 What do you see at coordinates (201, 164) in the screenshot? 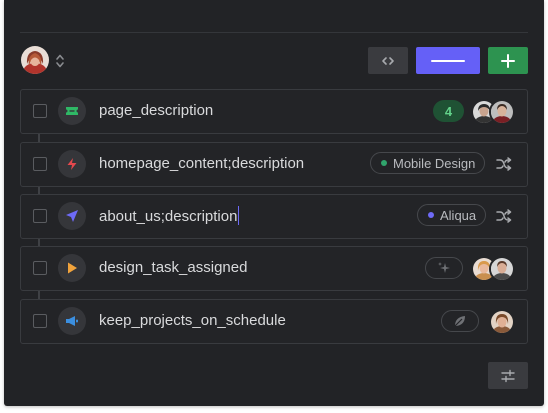
I see `task-title: homepage_content;description` at bounding box center [201, 164].